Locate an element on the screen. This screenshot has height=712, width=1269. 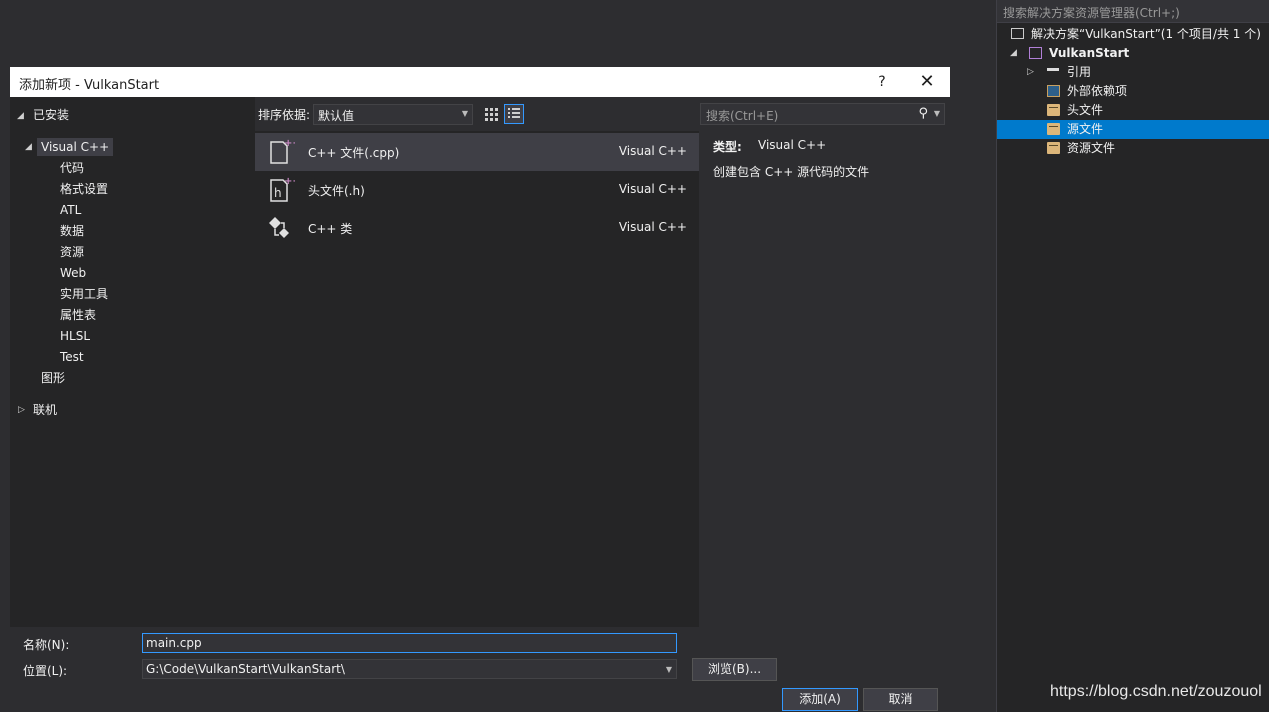
template-description: 创建包含 C++ 源代码的文件 is located at coordinates (791, 172).